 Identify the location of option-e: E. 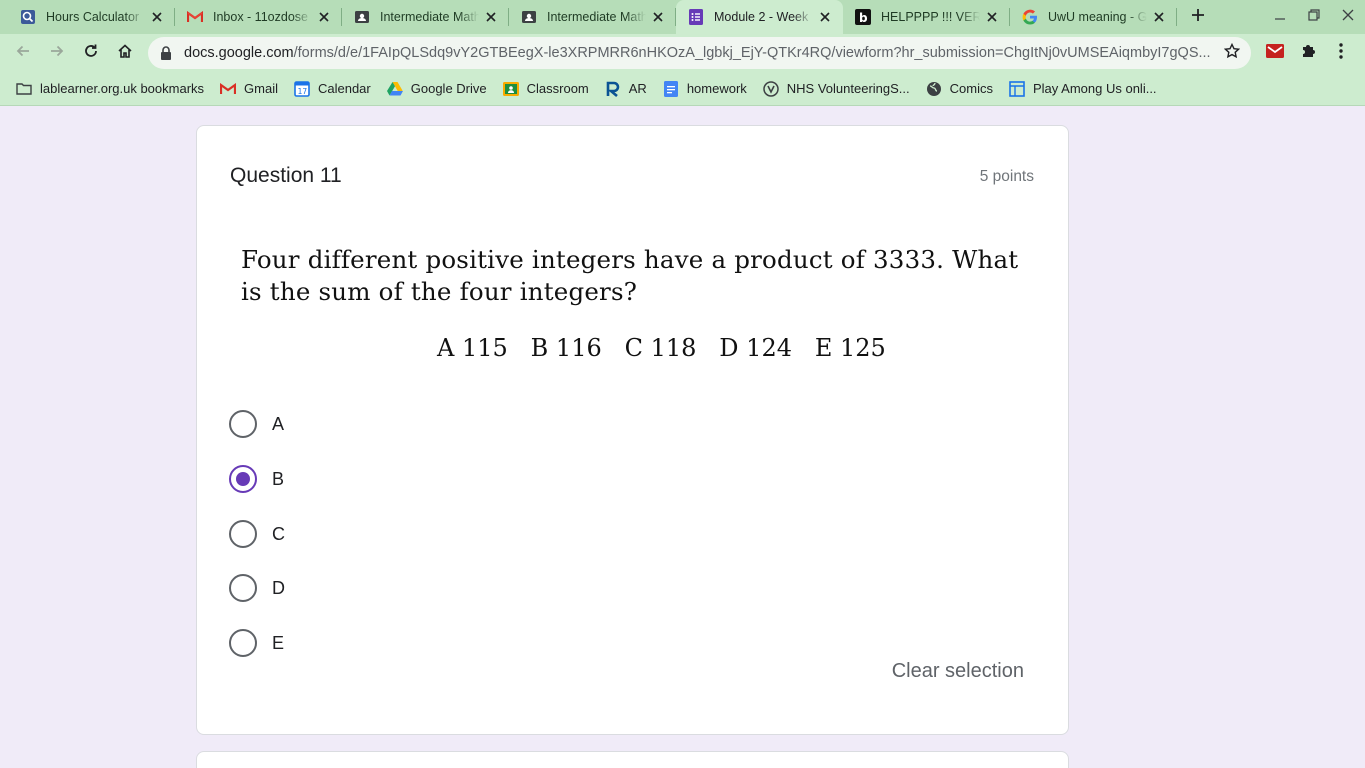
(256, 643).